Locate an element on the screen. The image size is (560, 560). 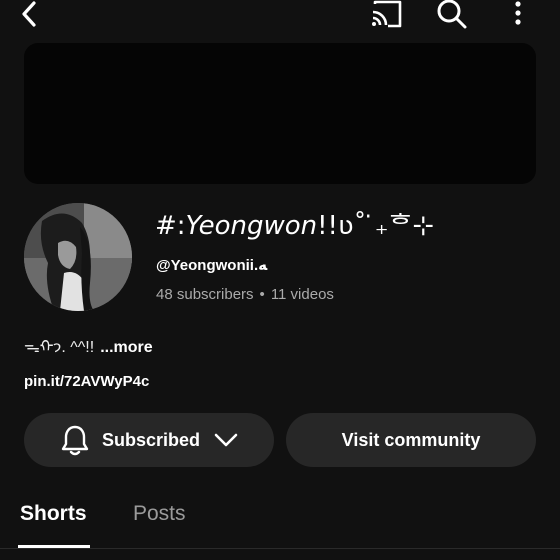
video-count: 11 videos is located at coordinates (302, 294).